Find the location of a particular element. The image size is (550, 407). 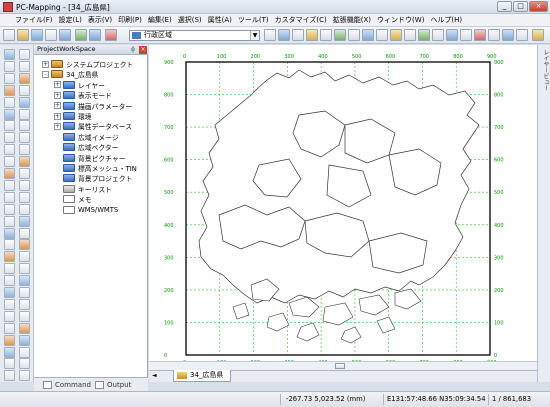

line-icon is located at coordinates (24, 150).